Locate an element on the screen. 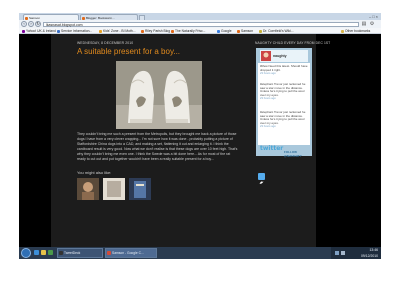  clock-date: 09/12/2010 is located at coordinates (369, 256).